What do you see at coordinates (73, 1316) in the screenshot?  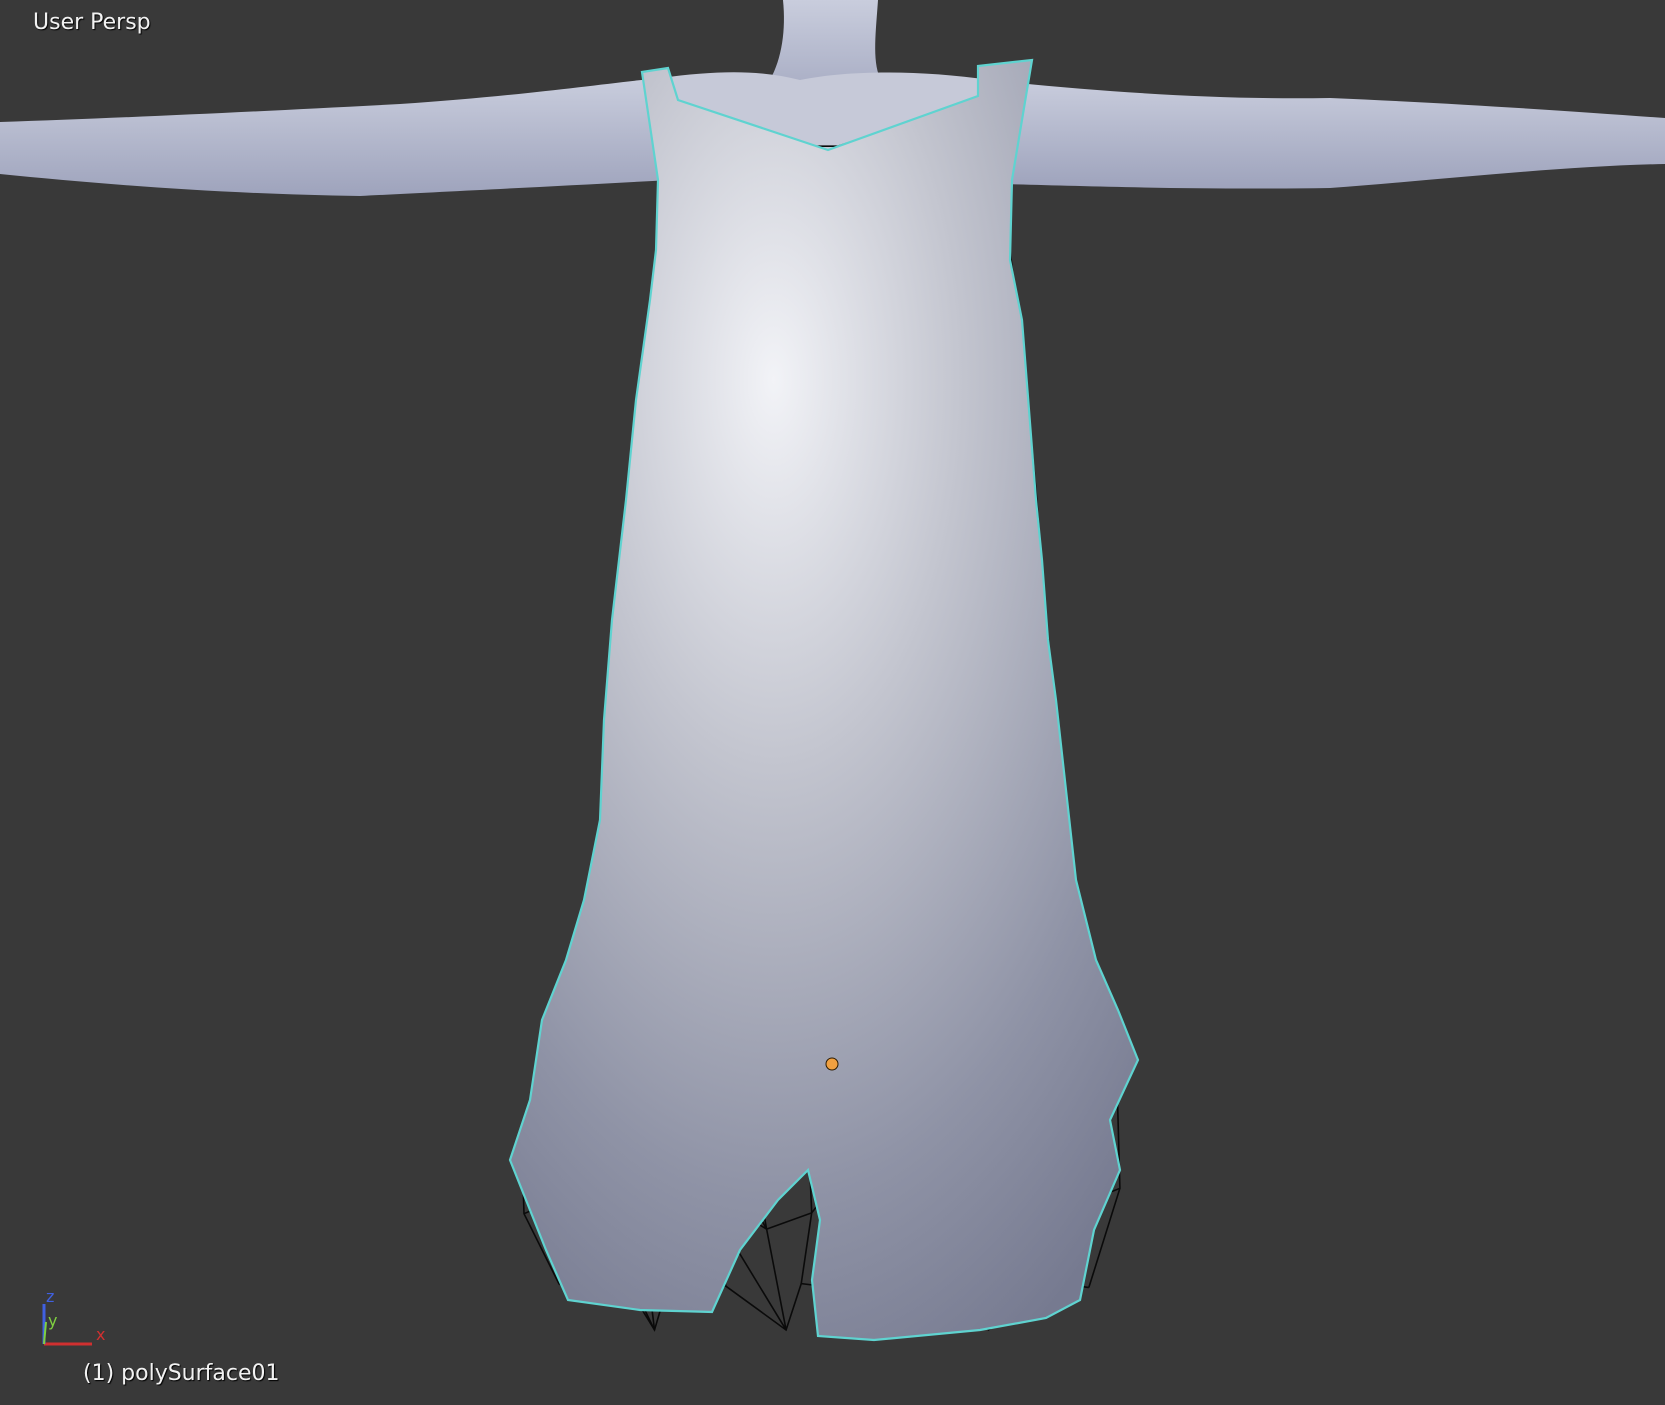 I see `axis-gizmo: x y z` at bounding box center [73, 1316].